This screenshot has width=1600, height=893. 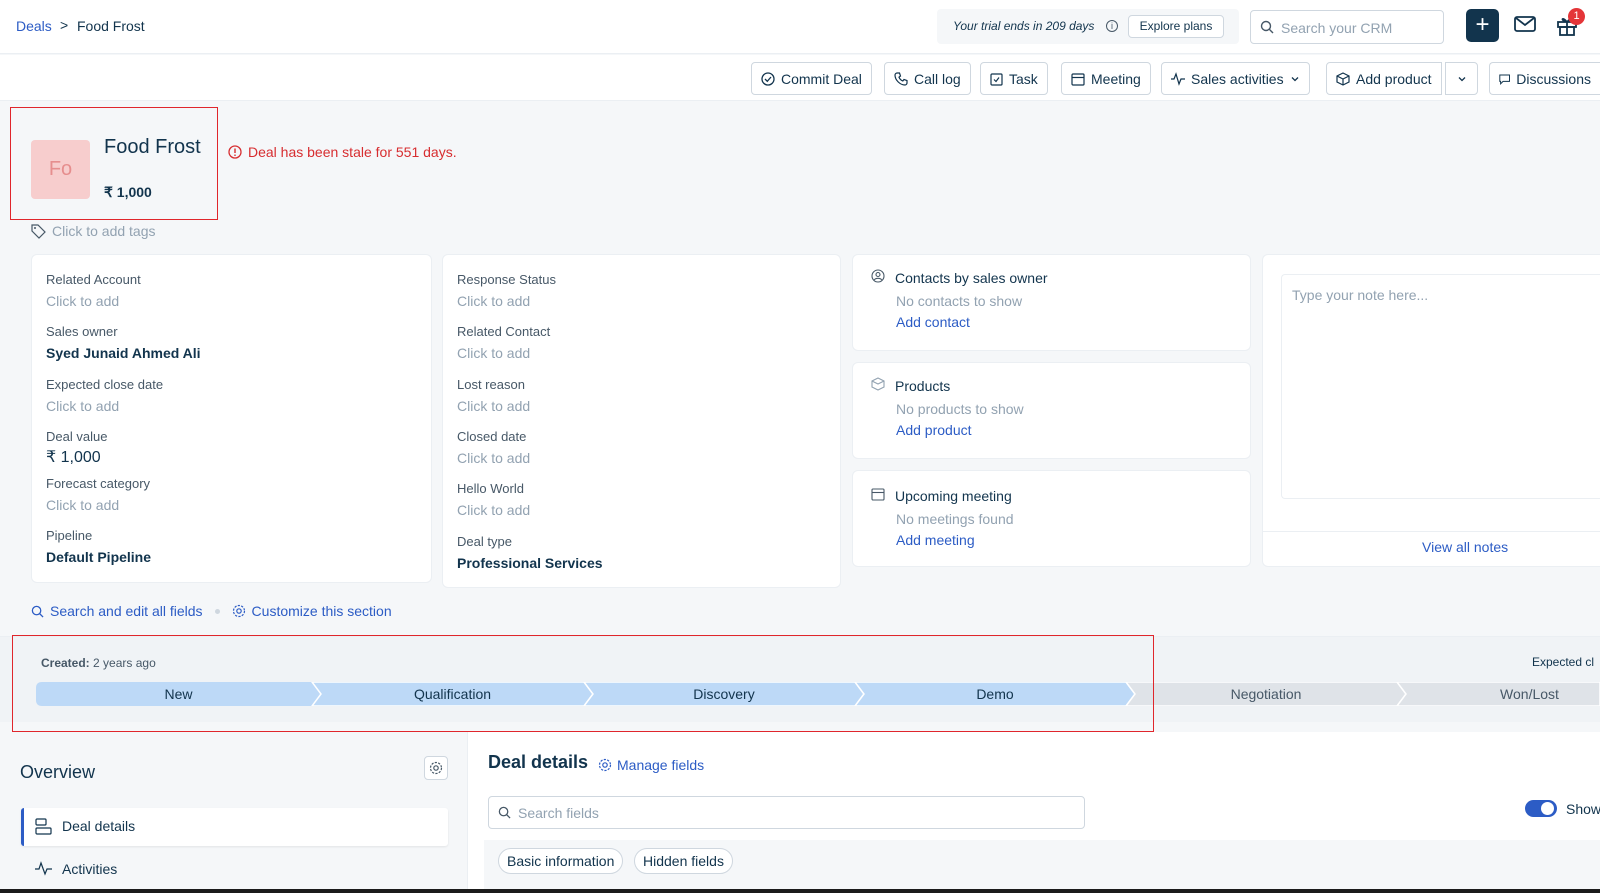 I want to click on field-label: Sales owner, so click(x=82, y=331).